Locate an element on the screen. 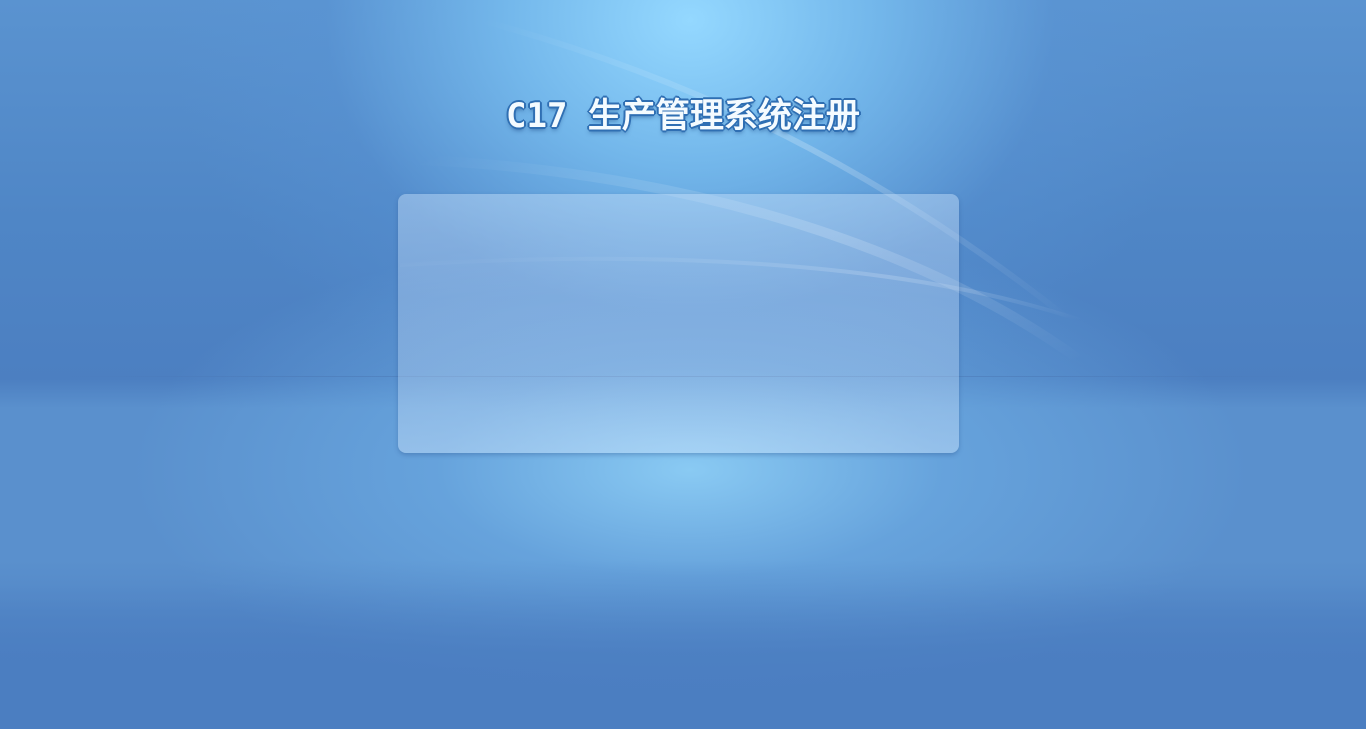 This screenshot has height=729, width=1366. registration-panel is located at coordinates (678, 323).